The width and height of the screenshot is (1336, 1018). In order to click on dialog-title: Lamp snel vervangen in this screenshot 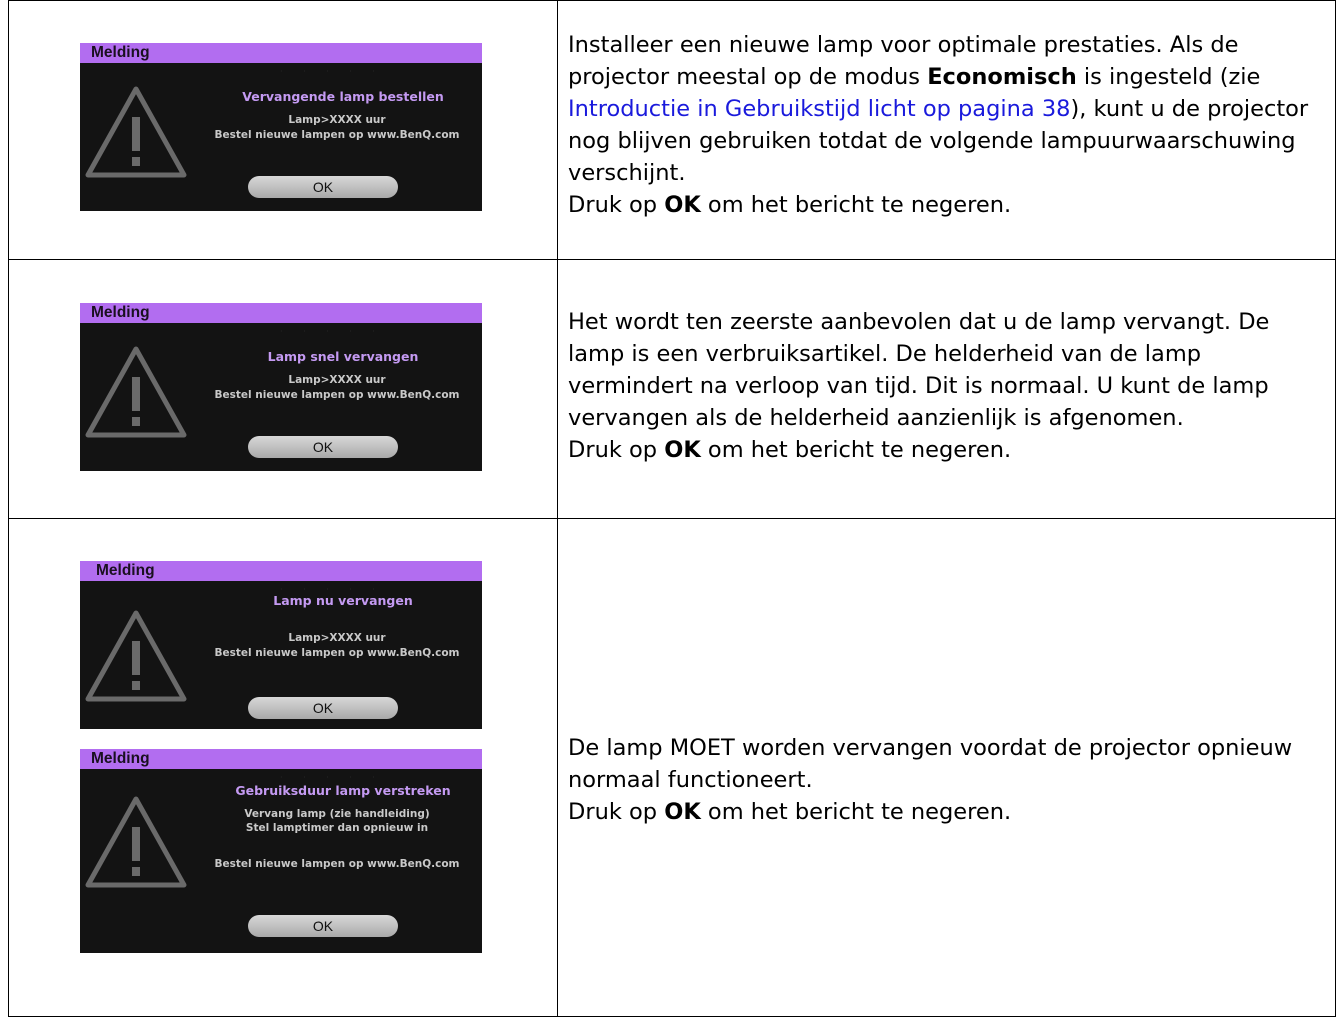, I will do `click(343, 356)`.